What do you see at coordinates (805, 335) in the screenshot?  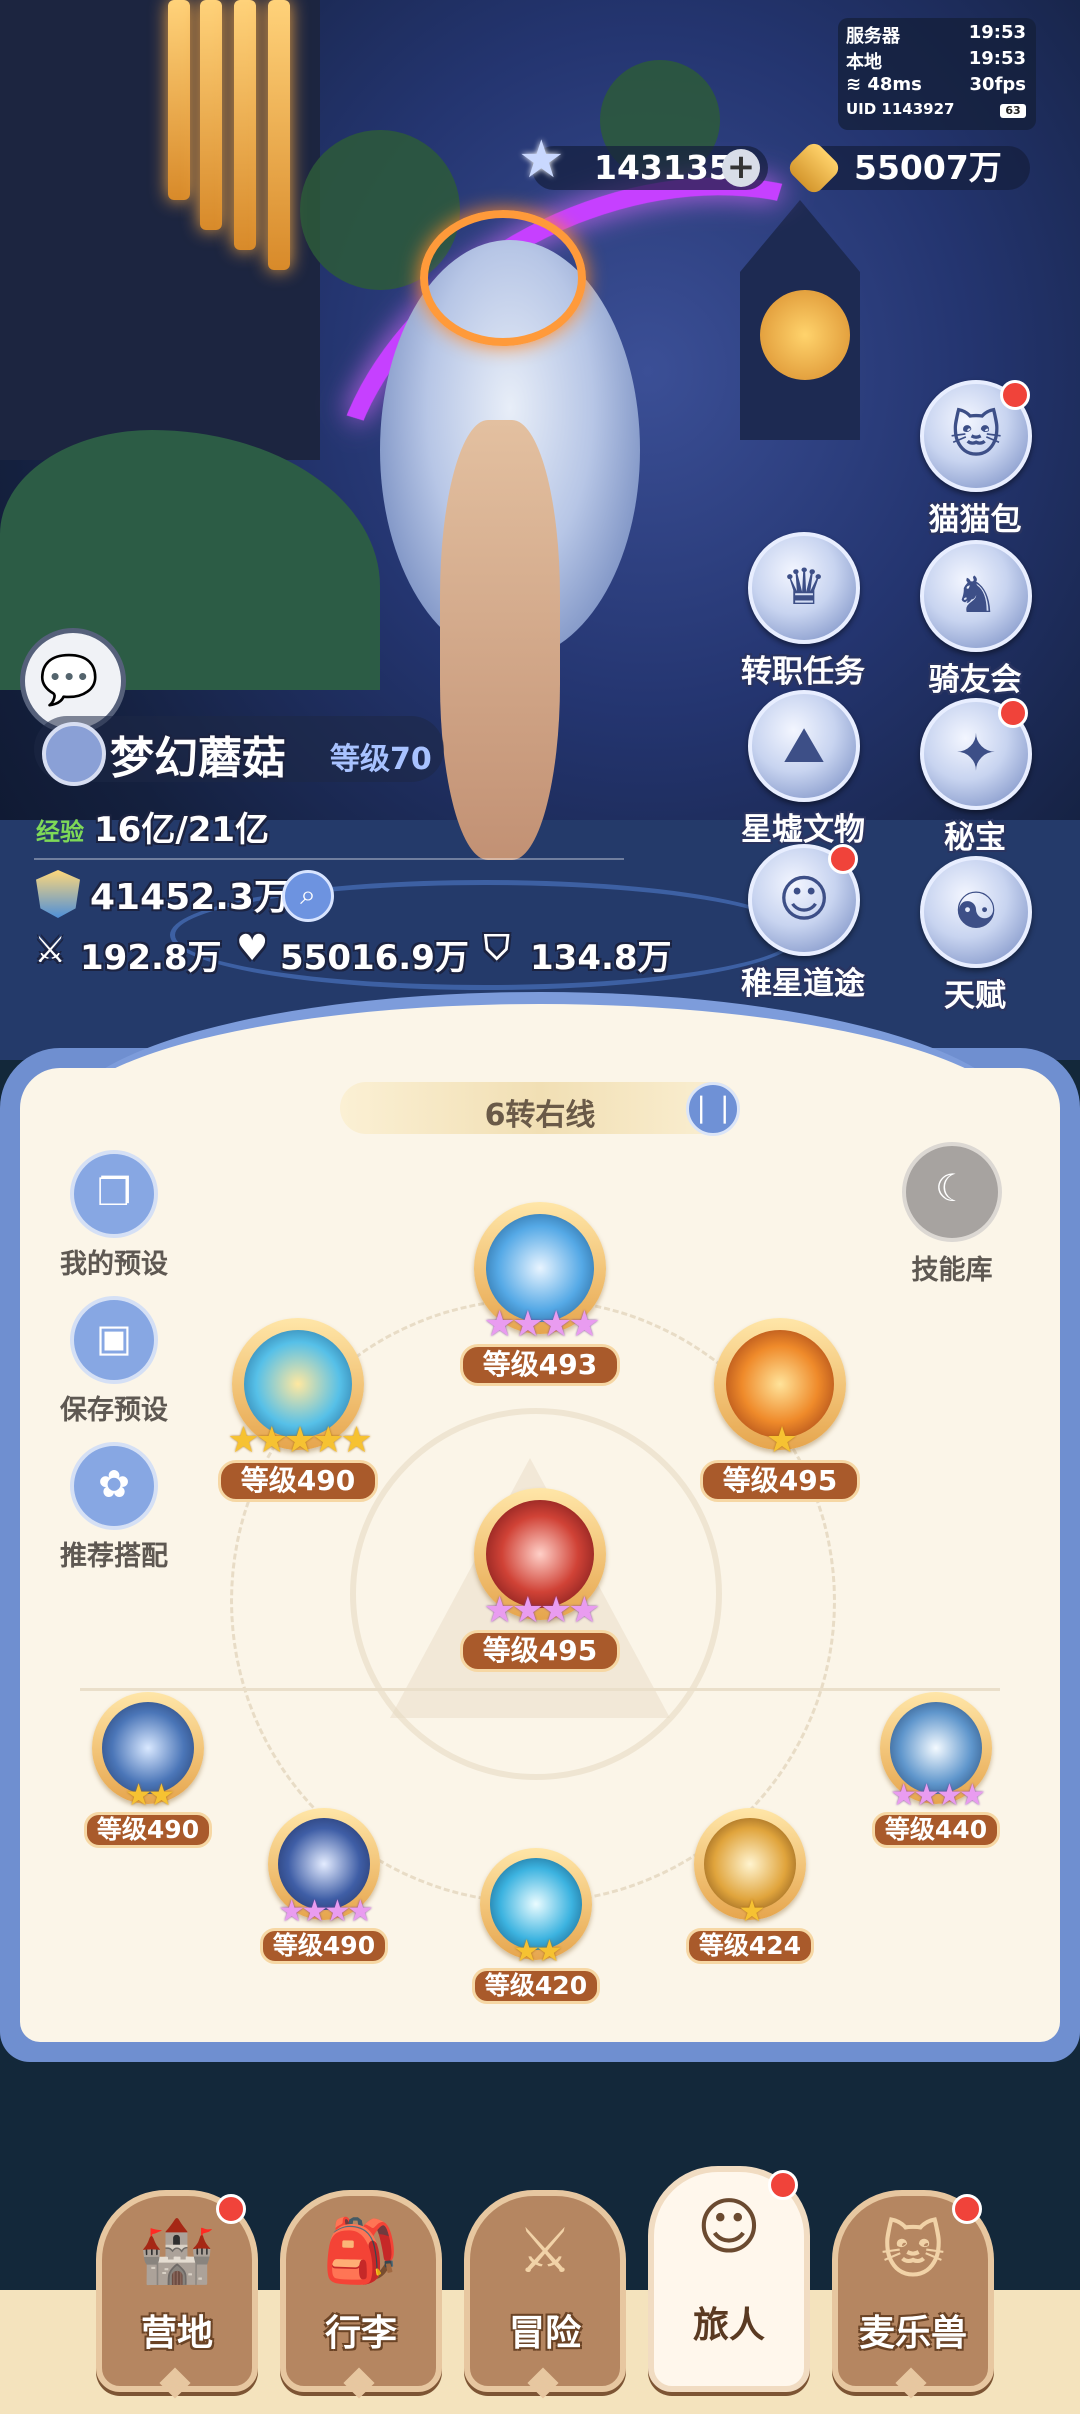 I see `pet-creature` at bounding box center [805, 335].